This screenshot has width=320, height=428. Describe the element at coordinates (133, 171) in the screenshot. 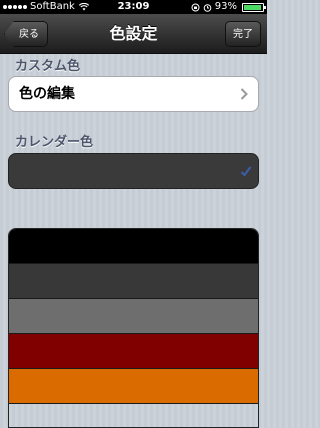

I see `selected-calendar-color` at that location.